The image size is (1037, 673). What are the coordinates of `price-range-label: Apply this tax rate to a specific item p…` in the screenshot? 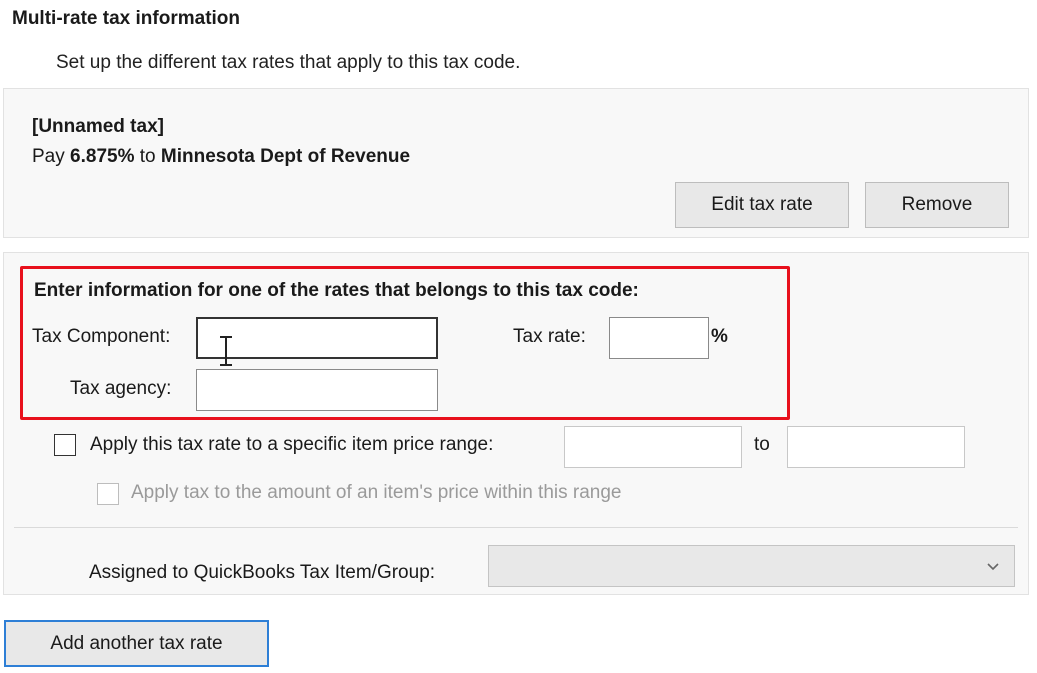 It's located at (291, 445).